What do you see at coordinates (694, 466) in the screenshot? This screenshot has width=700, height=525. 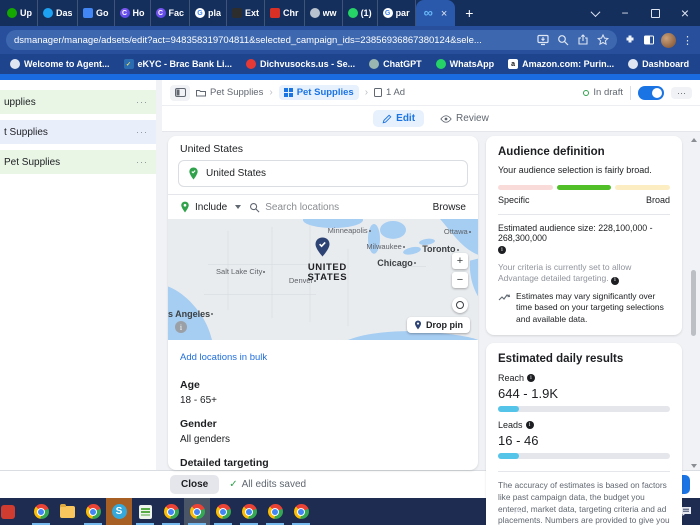 I see `scroll-down-icon` at bounding box center [694, 466].